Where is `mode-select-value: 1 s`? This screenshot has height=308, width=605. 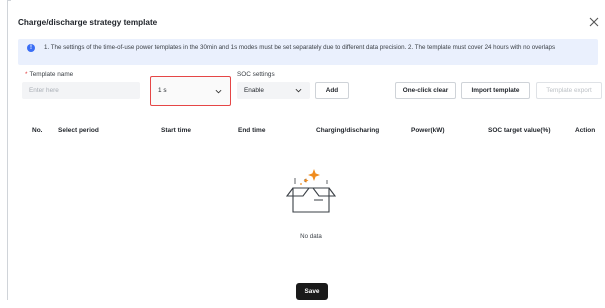 mode-select-value: 1 s is located at coordinates (162, 90).